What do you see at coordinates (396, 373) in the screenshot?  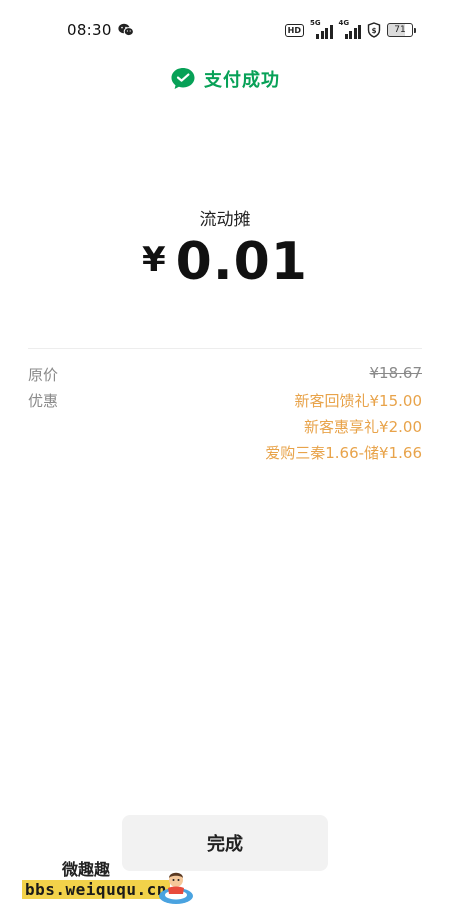 I see `original-price-value: ¥18.67` at bounding box center [396, 373].